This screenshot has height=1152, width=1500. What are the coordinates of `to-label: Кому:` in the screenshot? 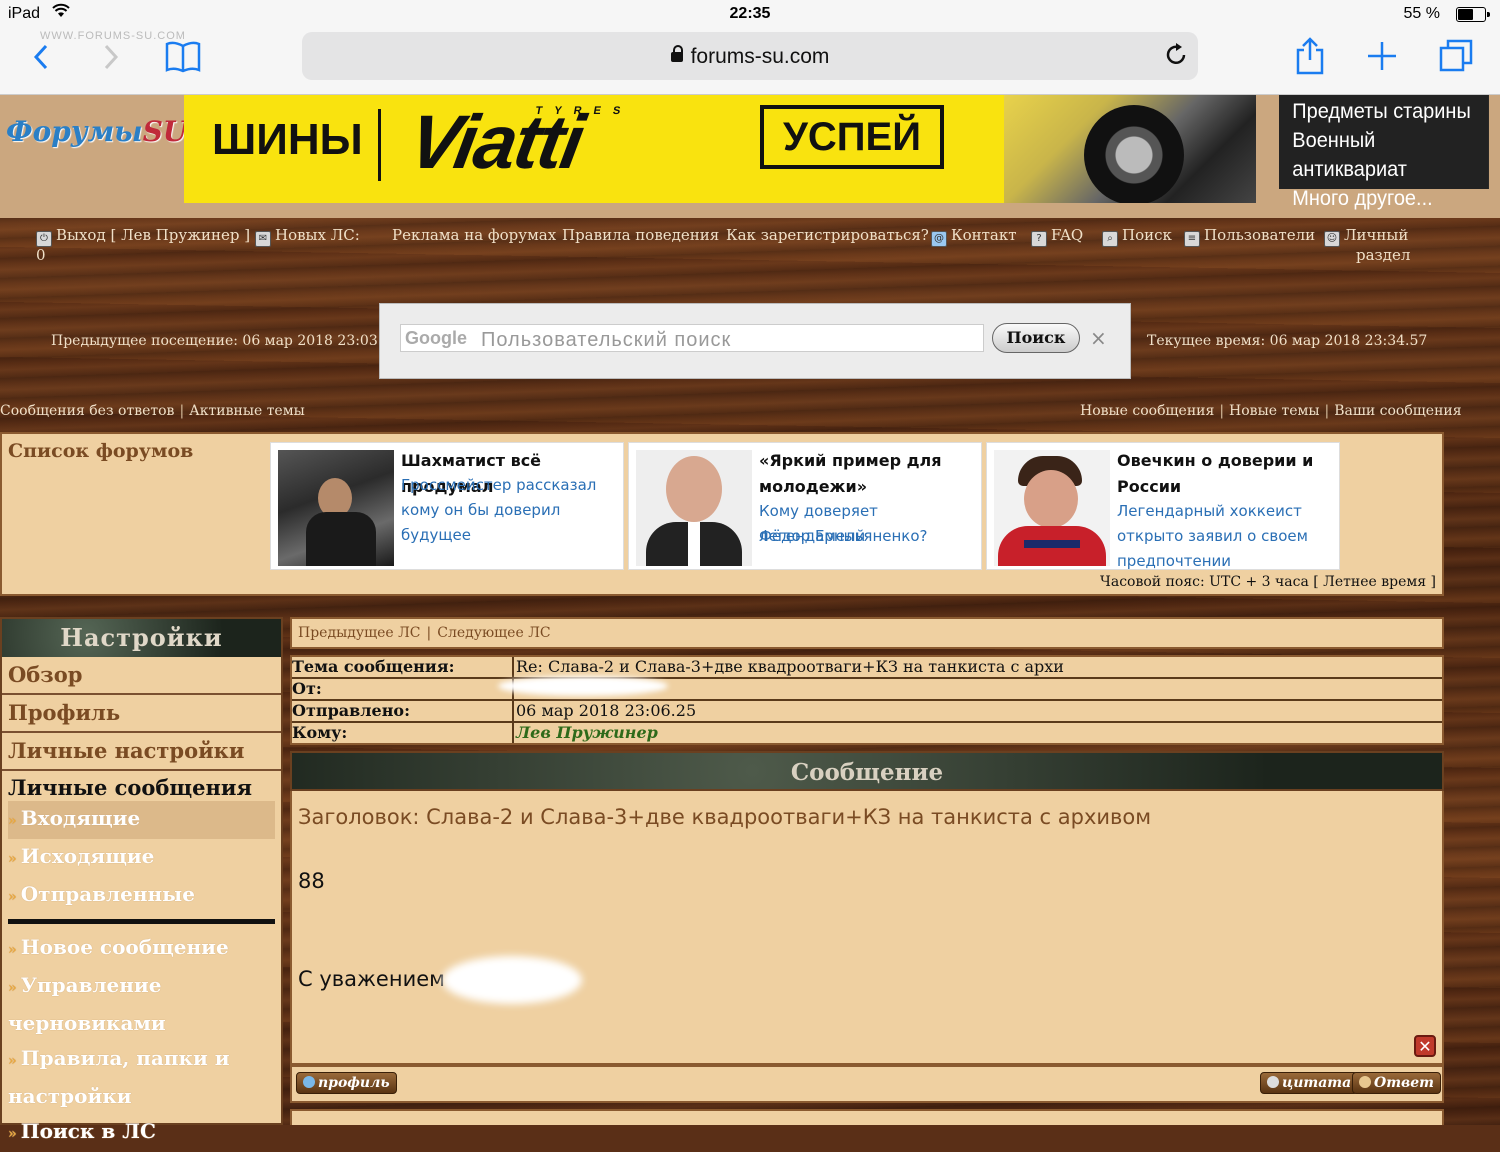 It's located at (320, 732).